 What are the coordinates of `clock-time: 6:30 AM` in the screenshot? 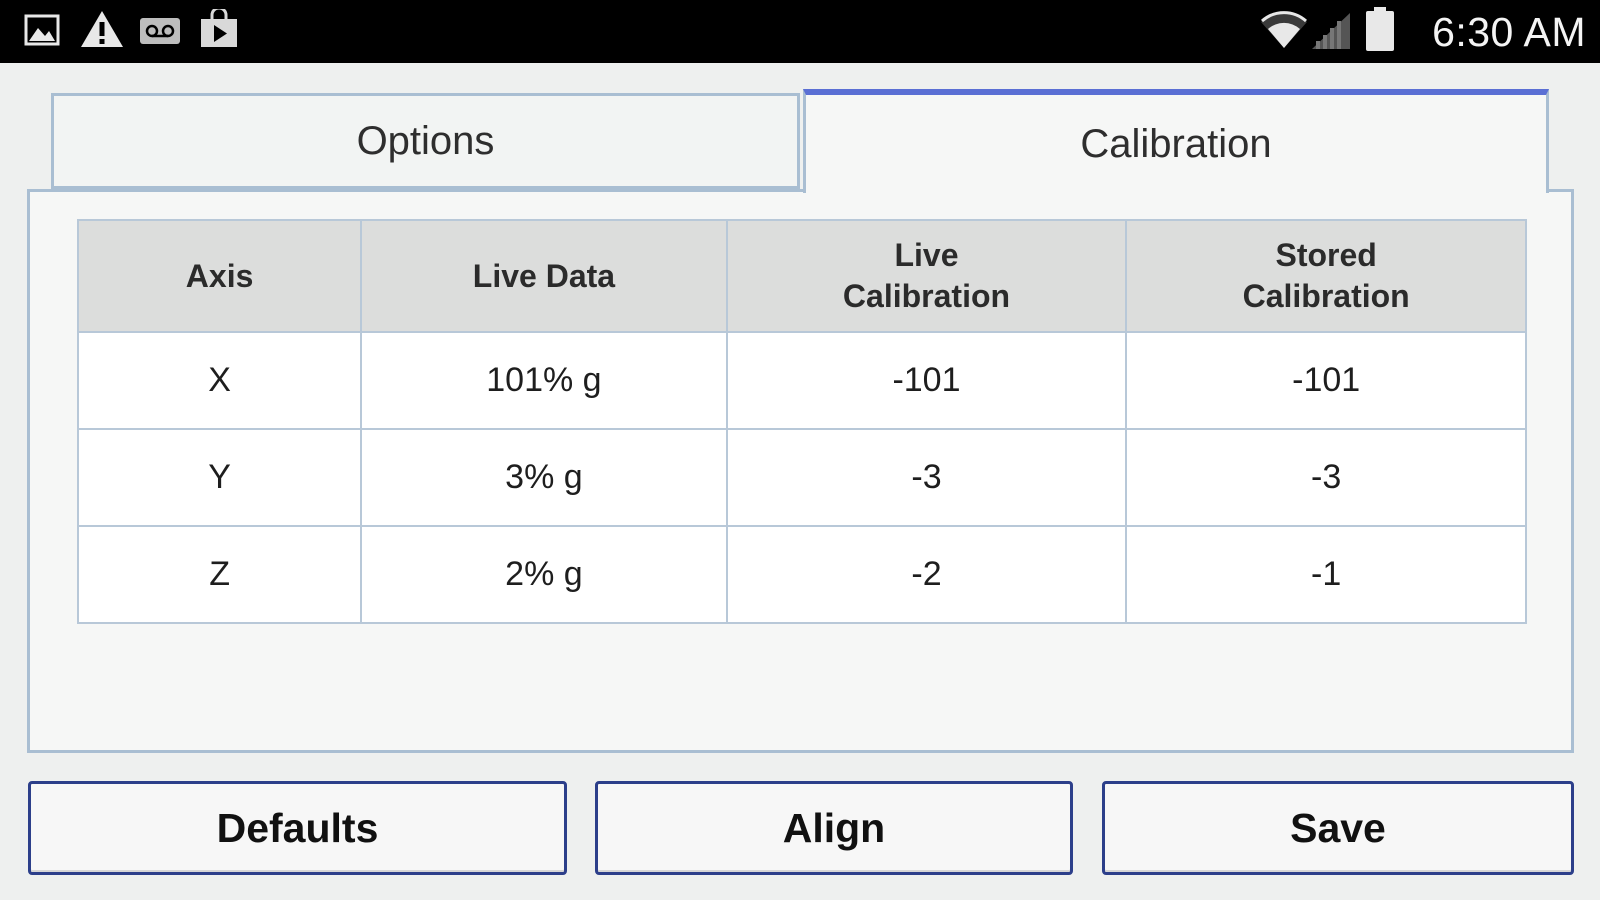 It's located at (1509, 32).